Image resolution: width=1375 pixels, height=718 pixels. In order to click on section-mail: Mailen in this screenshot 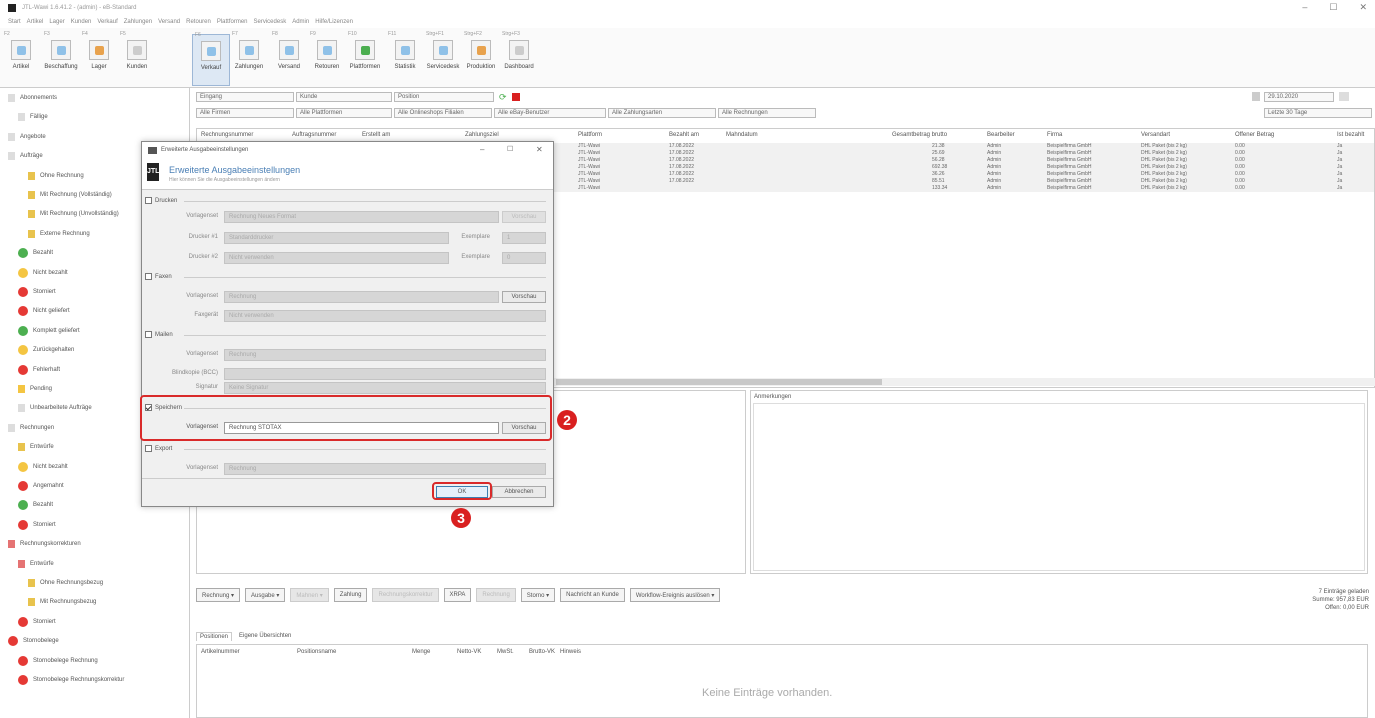, I will do `click(159, 334)`.